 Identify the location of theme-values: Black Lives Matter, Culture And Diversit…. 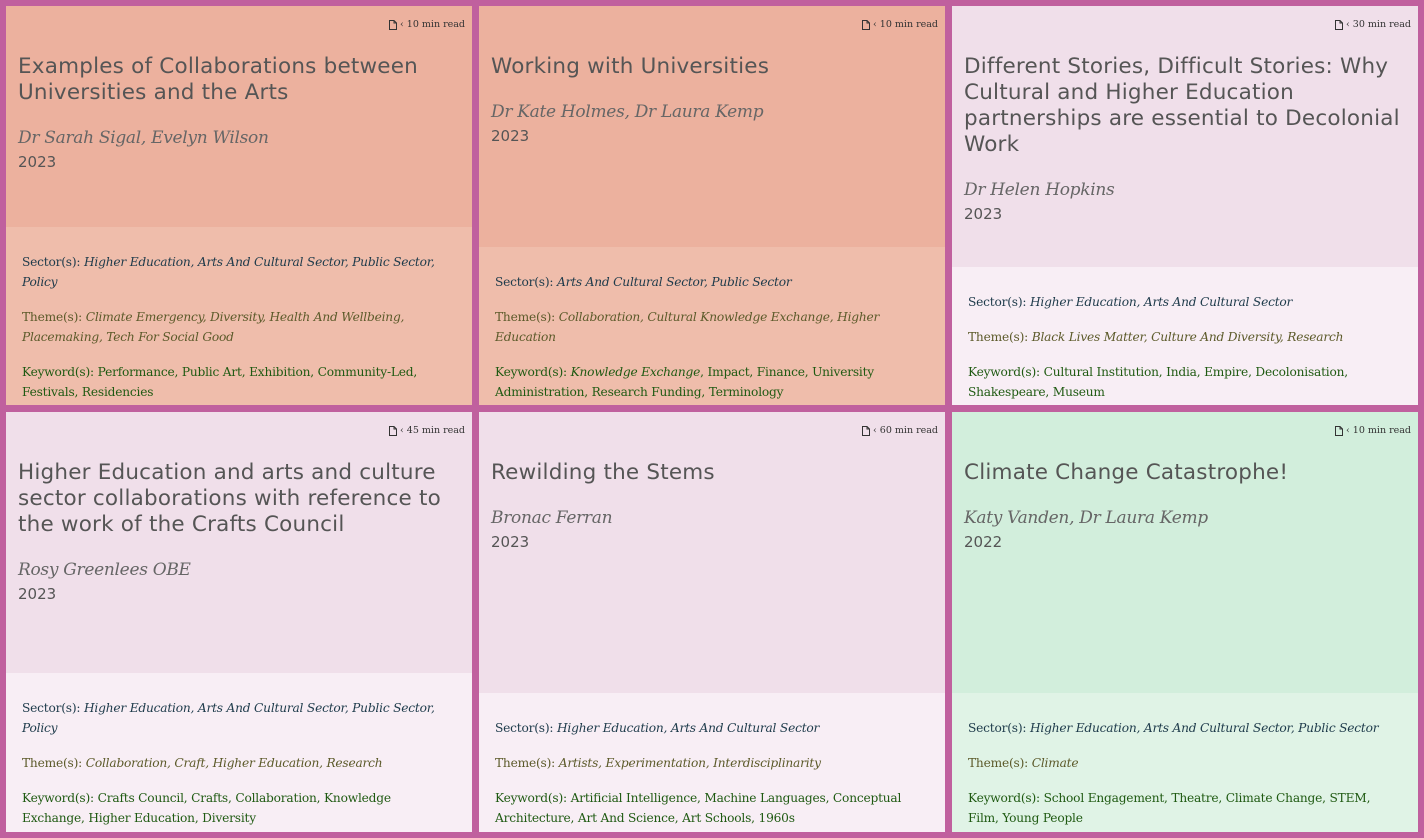
(1188, 337).